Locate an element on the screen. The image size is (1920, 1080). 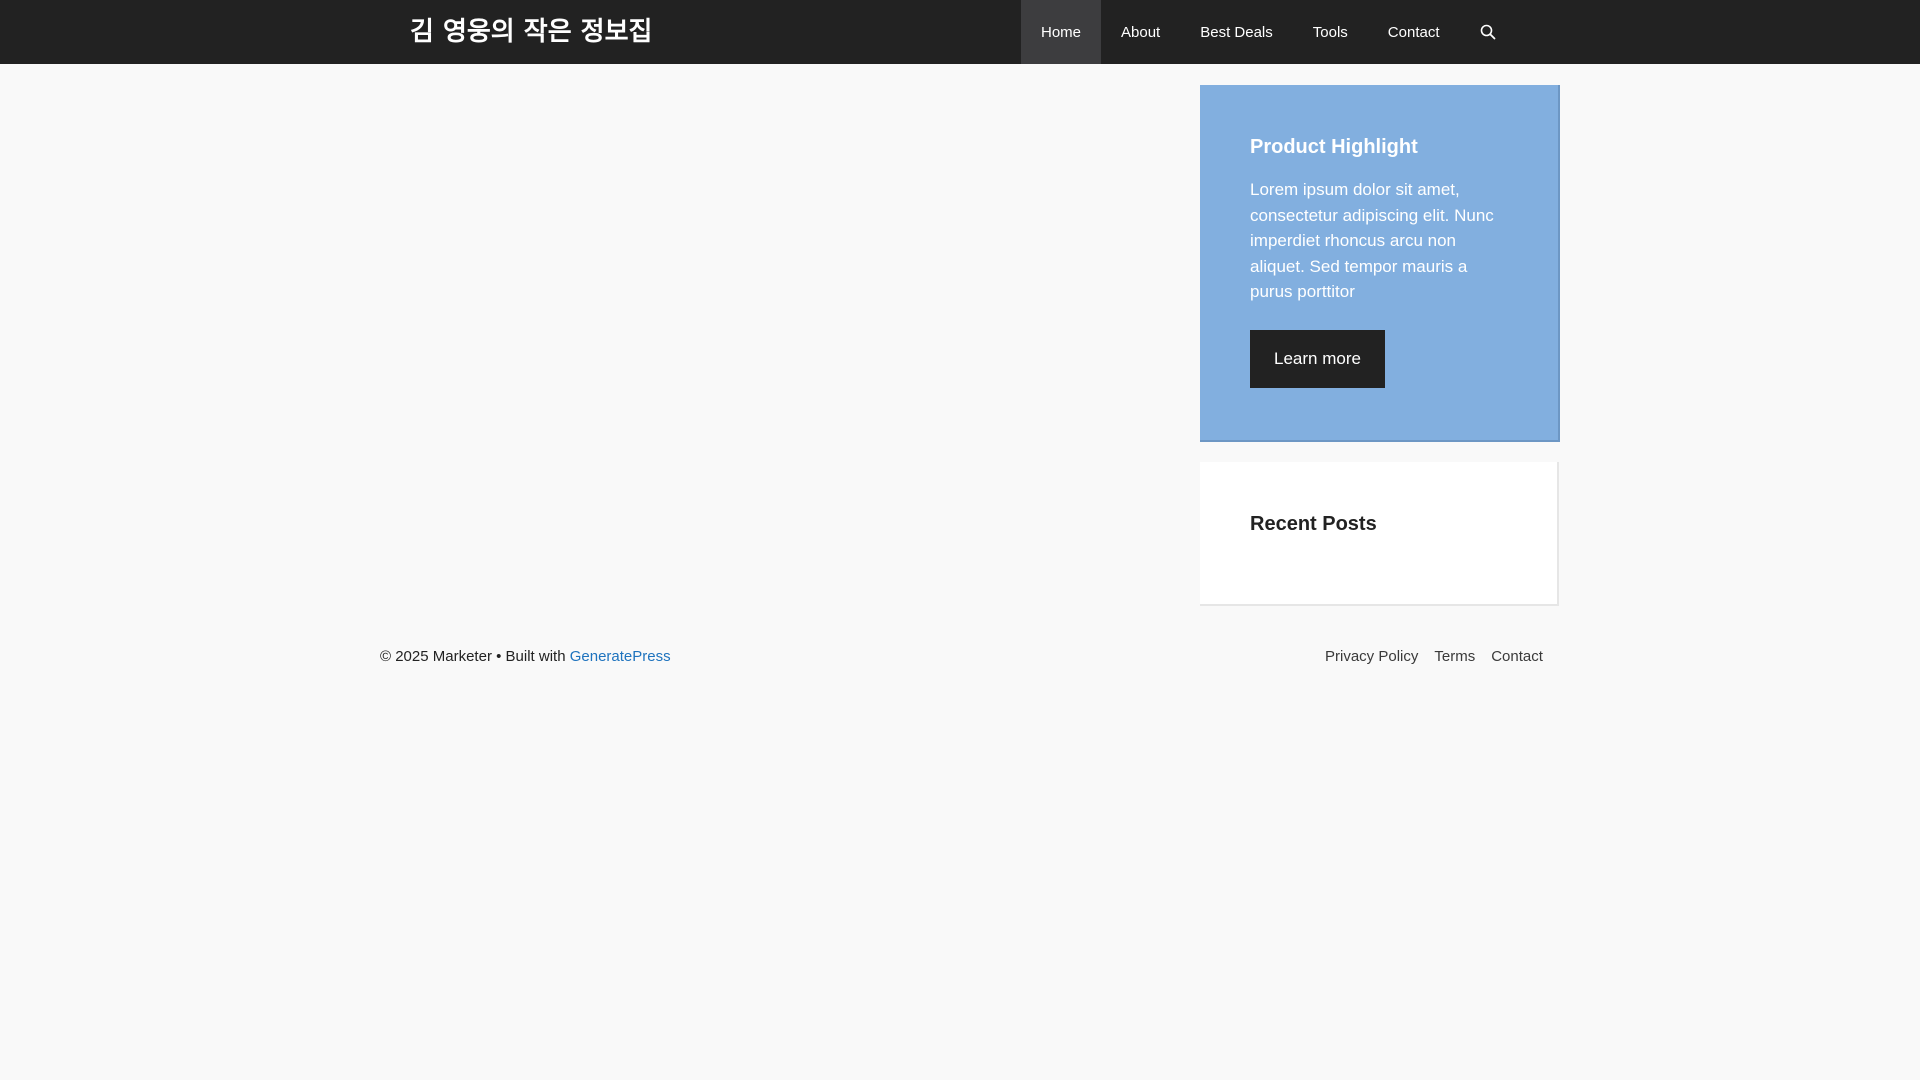
footer-links: Privacy Policy Terms Contact is located at coordinates (1434, 656).